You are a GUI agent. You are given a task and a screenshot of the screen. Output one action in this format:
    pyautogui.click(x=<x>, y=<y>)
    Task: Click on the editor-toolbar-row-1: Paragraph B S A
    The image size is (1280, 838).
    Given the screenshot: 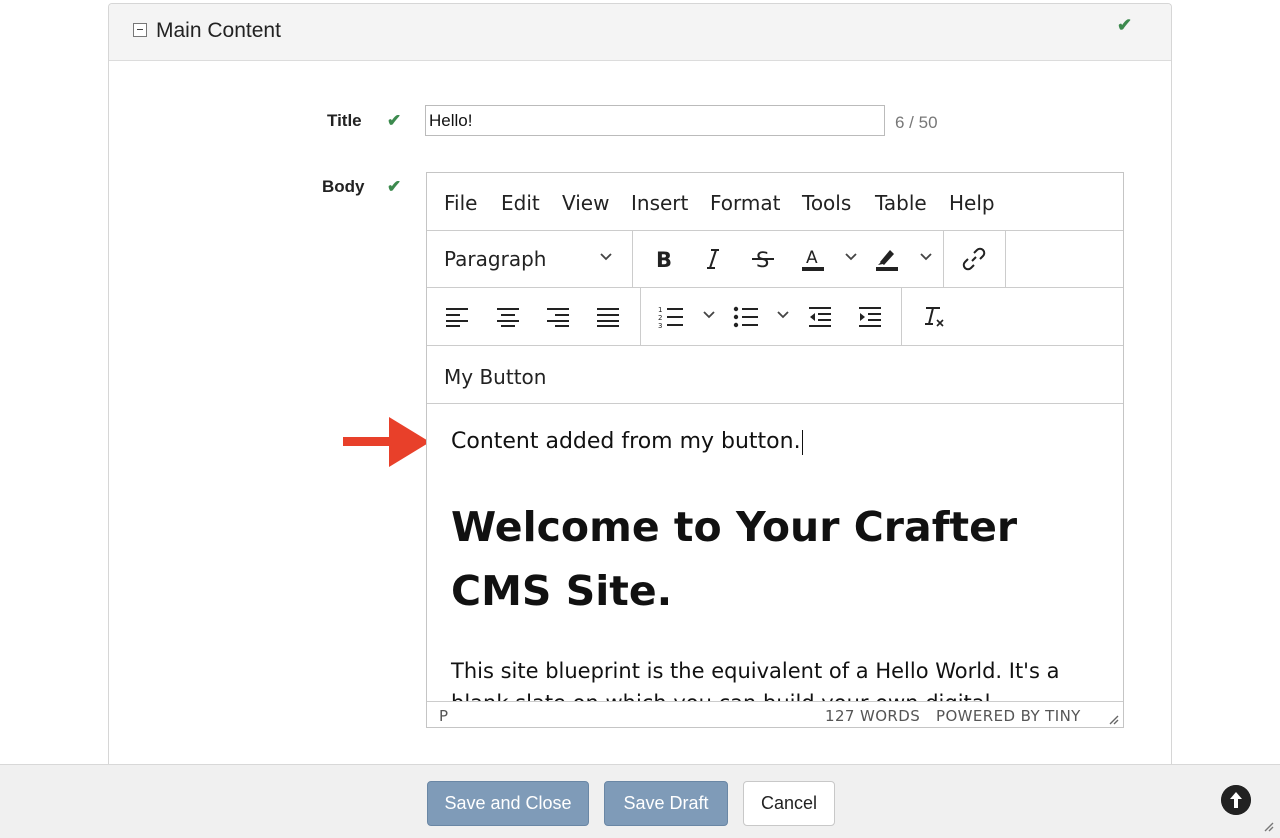 What is the action you would take?
    pyautogui.click(x=775, y=259)
    